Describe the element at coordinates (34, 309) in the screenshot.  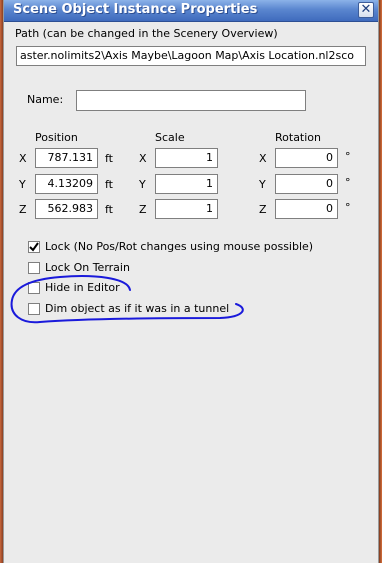
I see `dim-object-checkbox` at that location.